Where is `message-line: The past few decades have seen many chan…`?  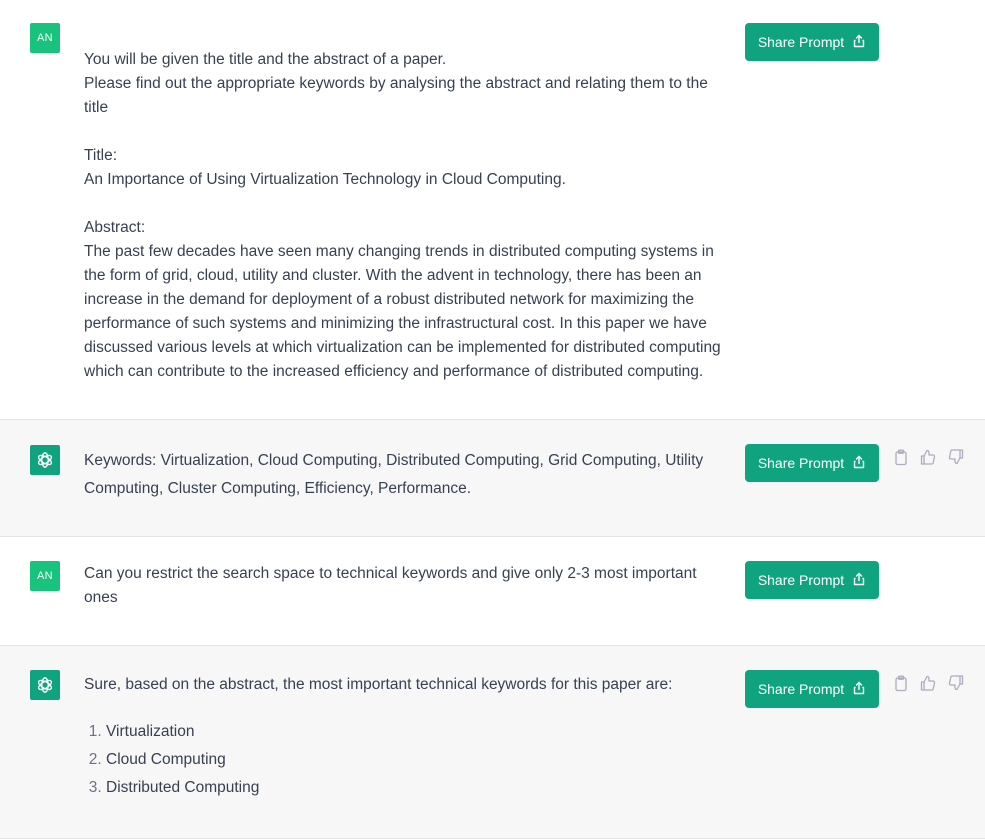
message-line: The past few decades have seen many chan… is located at coordinates (404, 311).